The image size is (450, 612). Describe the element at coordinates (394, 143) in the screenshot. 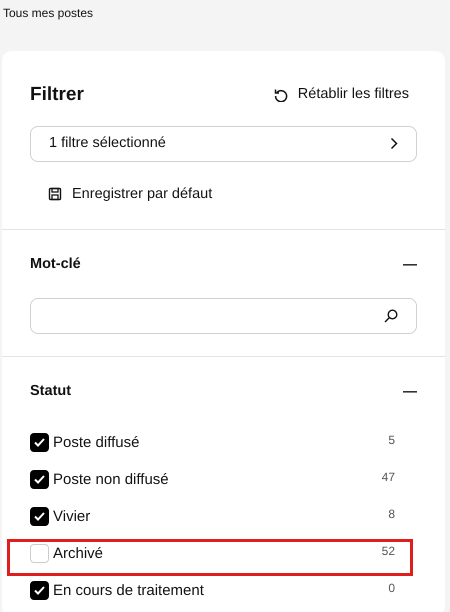

I see `chevron-right-icon` at that location.